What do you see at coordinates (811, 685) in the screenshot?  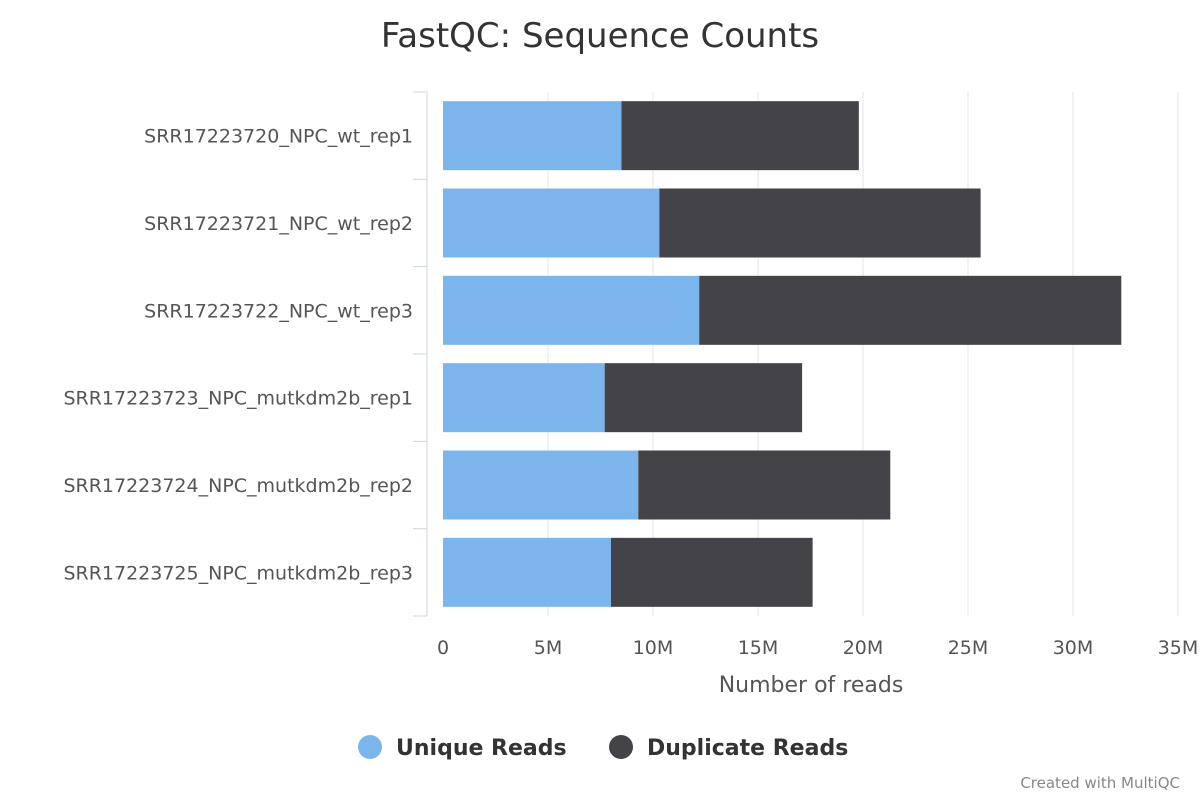 I see `x-axis-title: Number of reads` at bounding box center [811, 685].